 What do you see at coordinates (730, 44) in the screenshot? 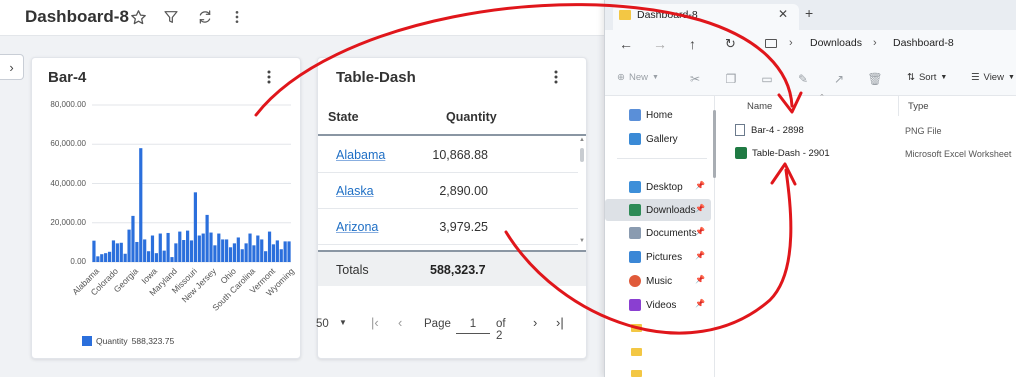
I see `refresh-icon: ↻` at bounding box center [730, 44].